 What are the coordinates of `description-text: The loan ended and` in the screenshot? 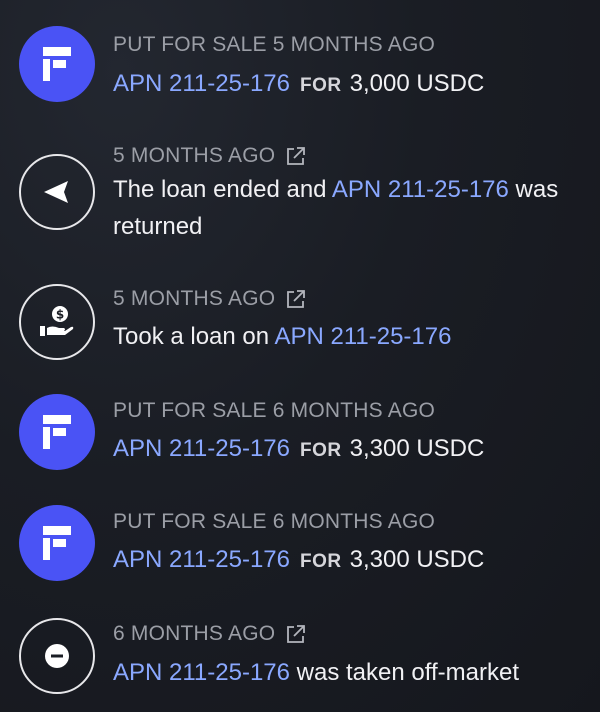 It's located at (222, 189).